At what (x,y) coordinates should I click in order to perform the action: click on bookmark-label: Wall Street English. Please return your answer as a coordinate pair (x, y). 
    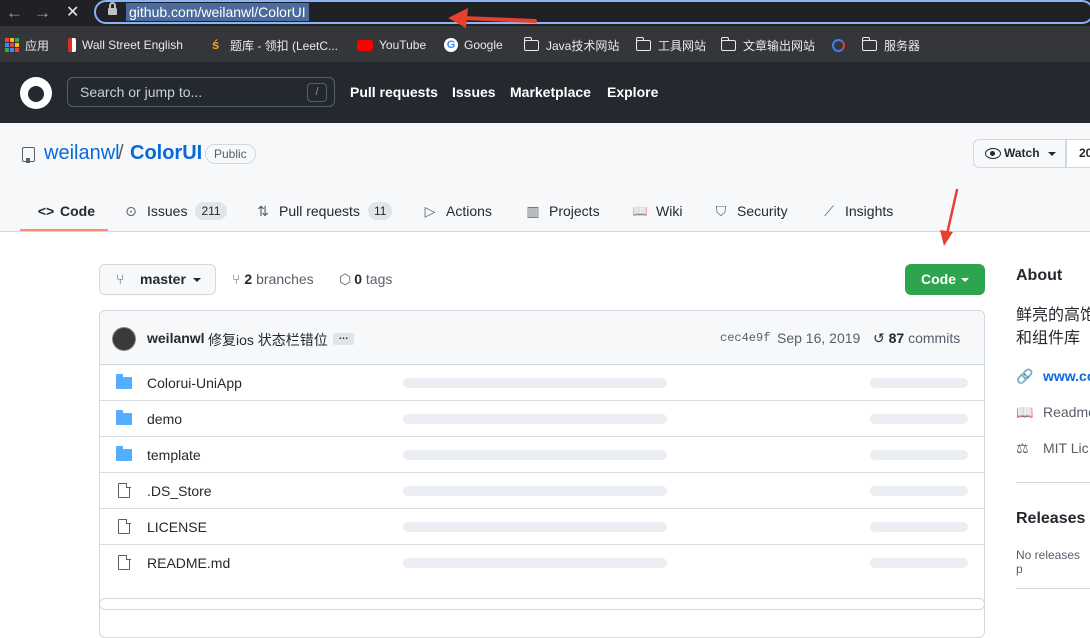
    Looking at the image, I should click on (132, 45).